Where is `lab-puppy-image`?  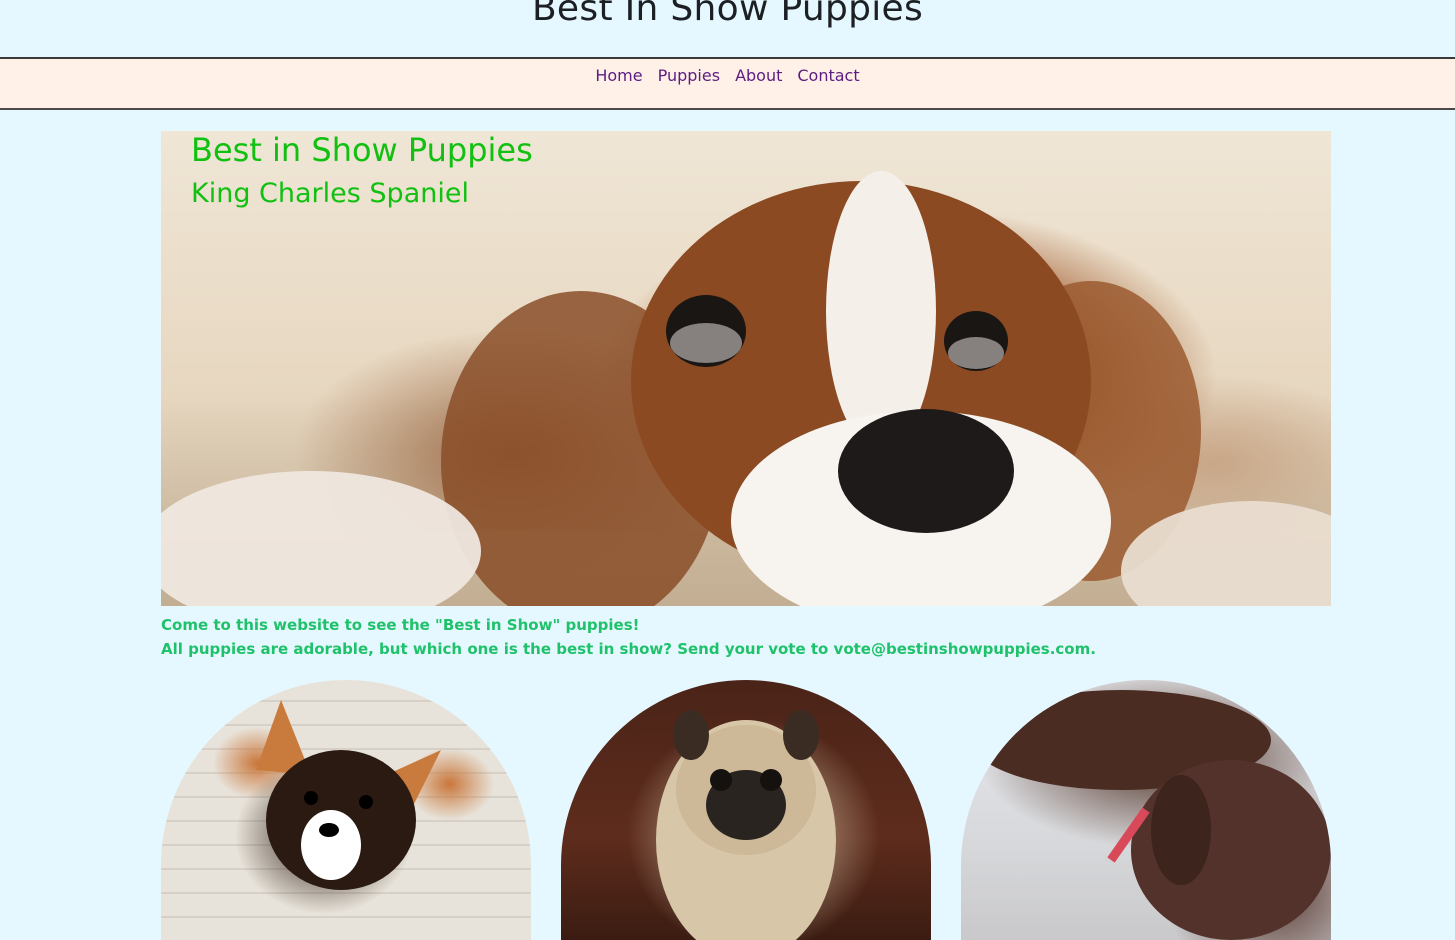
lab-puppy-image is located at coordinates (1146, 810).